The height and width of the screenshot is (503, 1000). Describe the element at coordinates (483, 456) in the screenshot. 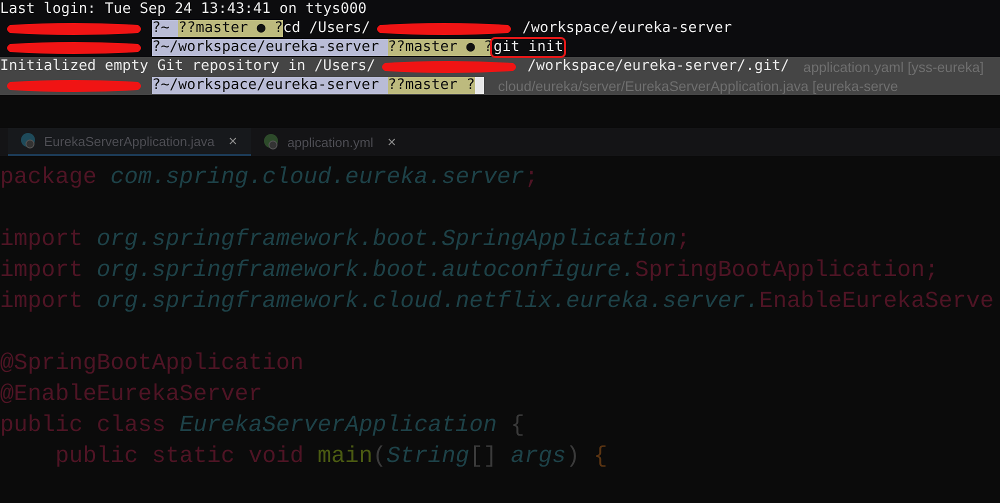

I see `code-text: []` at that location.